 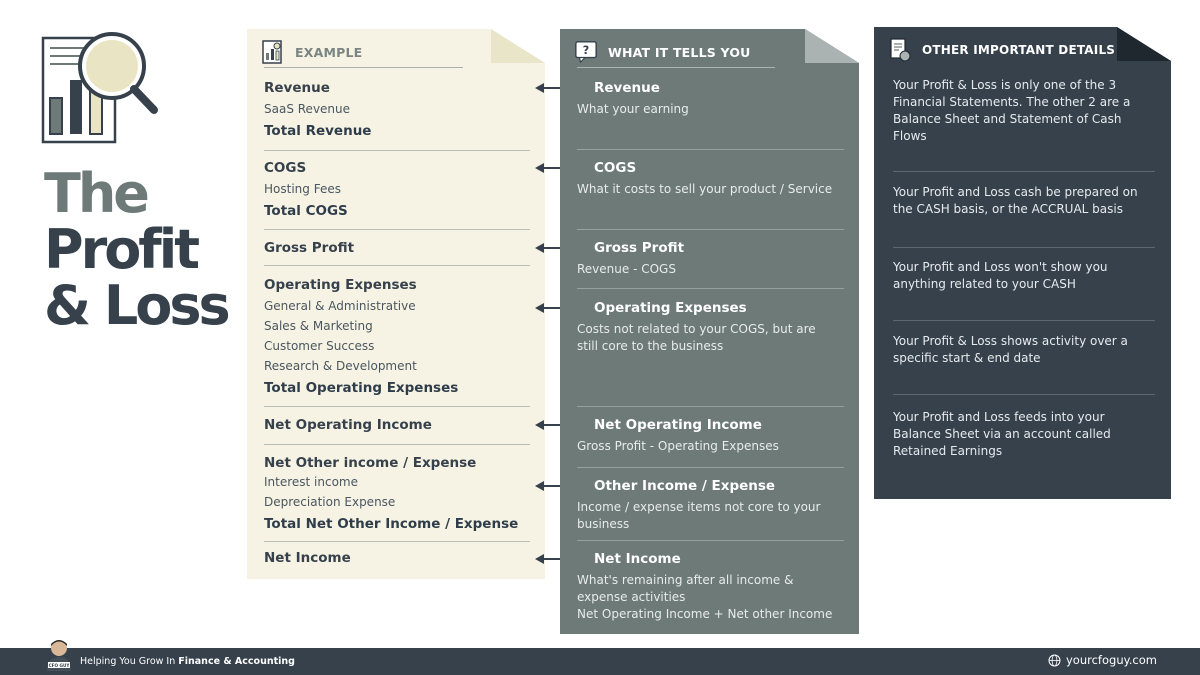 I want to click on title-line-profit: Profit, so click(x=122, y=249).